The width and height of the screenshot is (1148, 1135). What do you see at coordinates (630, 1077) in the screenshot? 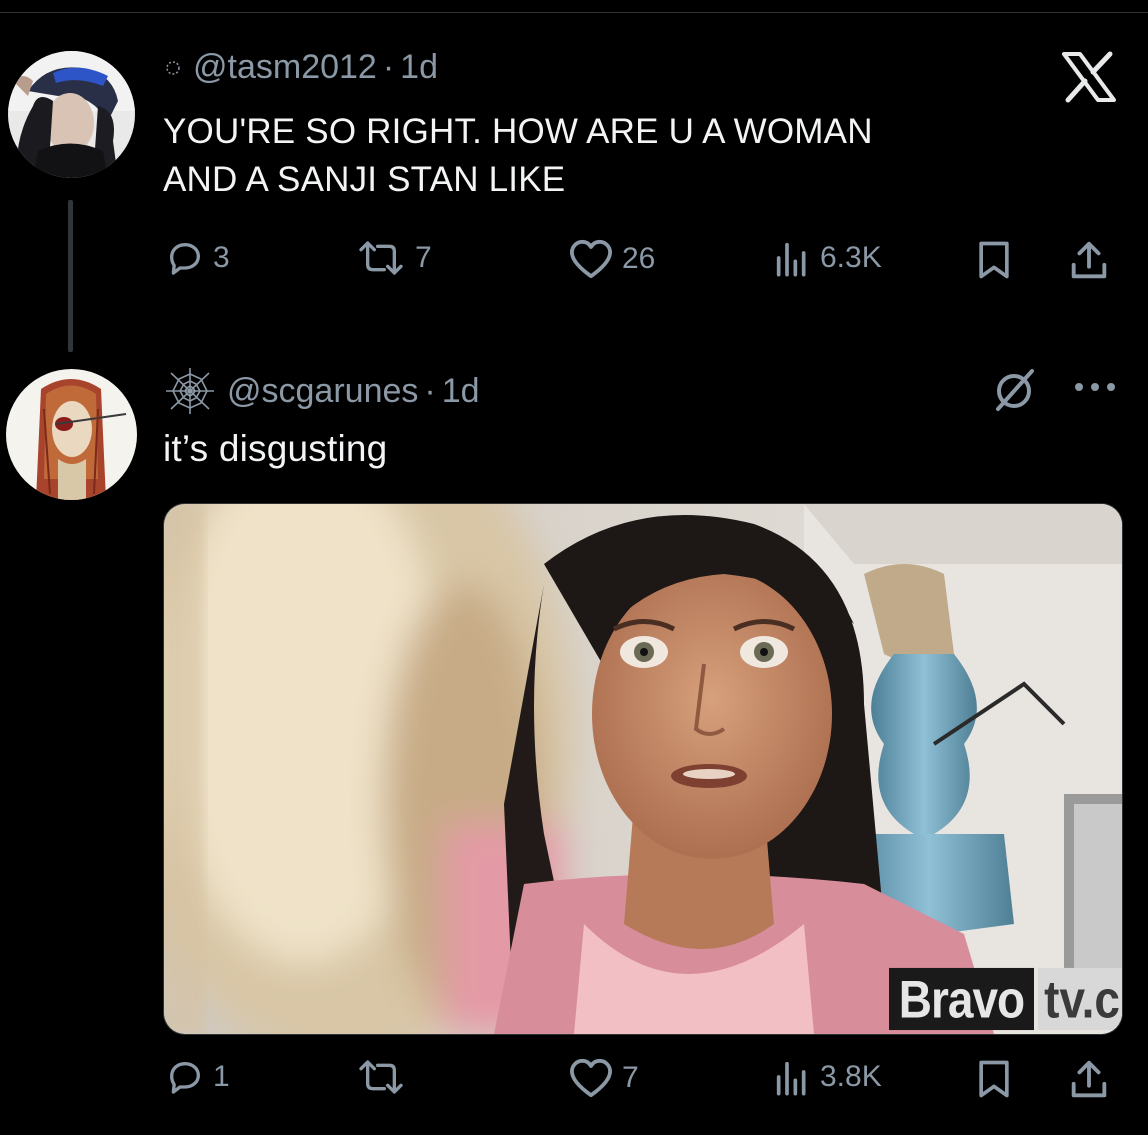
I see `like-count: 7` at bounding box center [630, 1077].